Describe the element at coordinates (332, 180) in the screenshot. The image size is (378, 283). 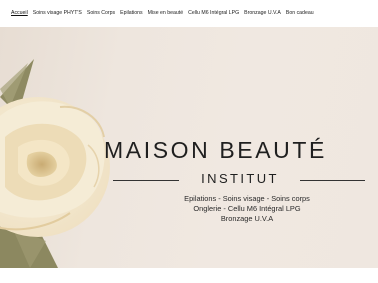
I see `divider-right` at that location.